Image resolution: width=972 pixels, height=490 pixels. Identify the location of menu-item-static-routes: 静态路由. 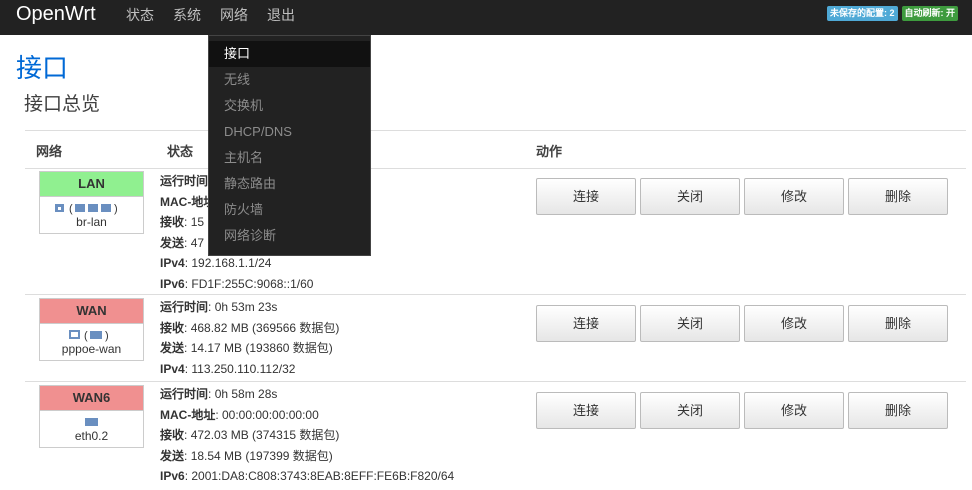
(289, 184).